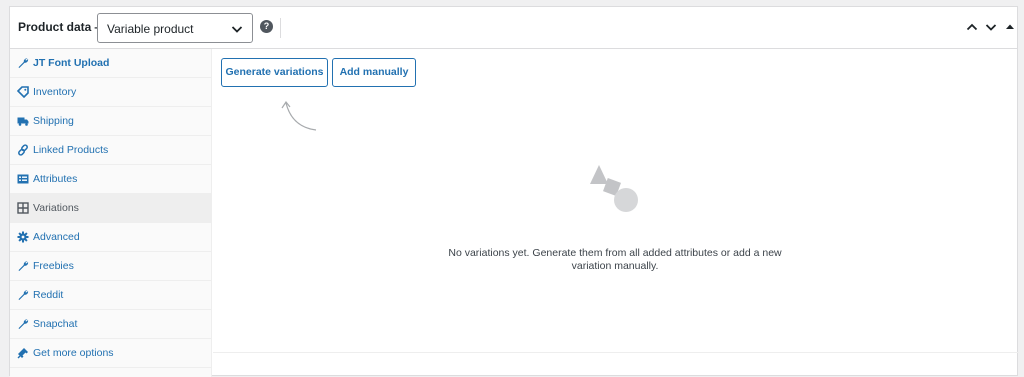  I want to click on product-type-select: Variable product, so click(175, 28).